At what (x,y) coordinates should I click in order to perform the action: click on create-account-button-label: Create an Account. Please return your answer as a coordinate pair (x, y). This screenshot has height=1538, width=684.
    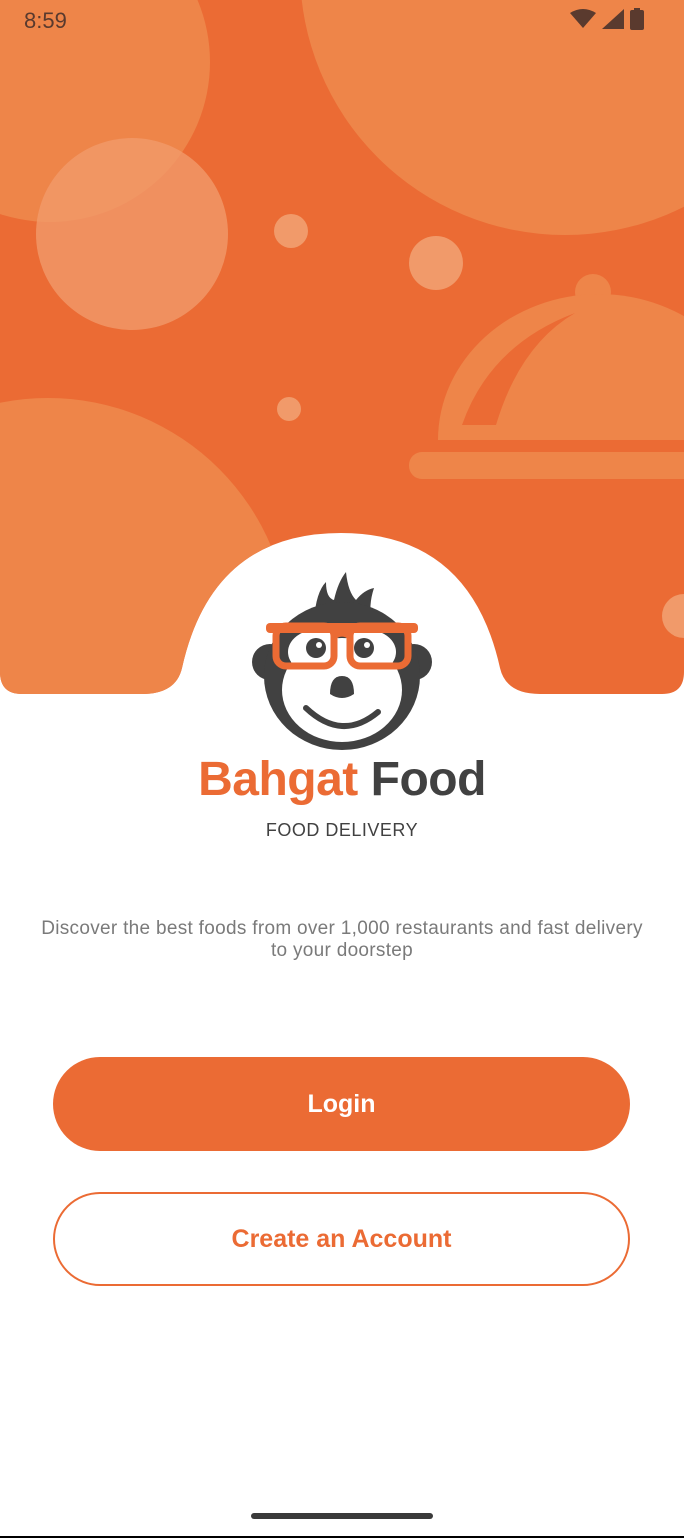
    Looking at the image, I should click on (341, 1238).